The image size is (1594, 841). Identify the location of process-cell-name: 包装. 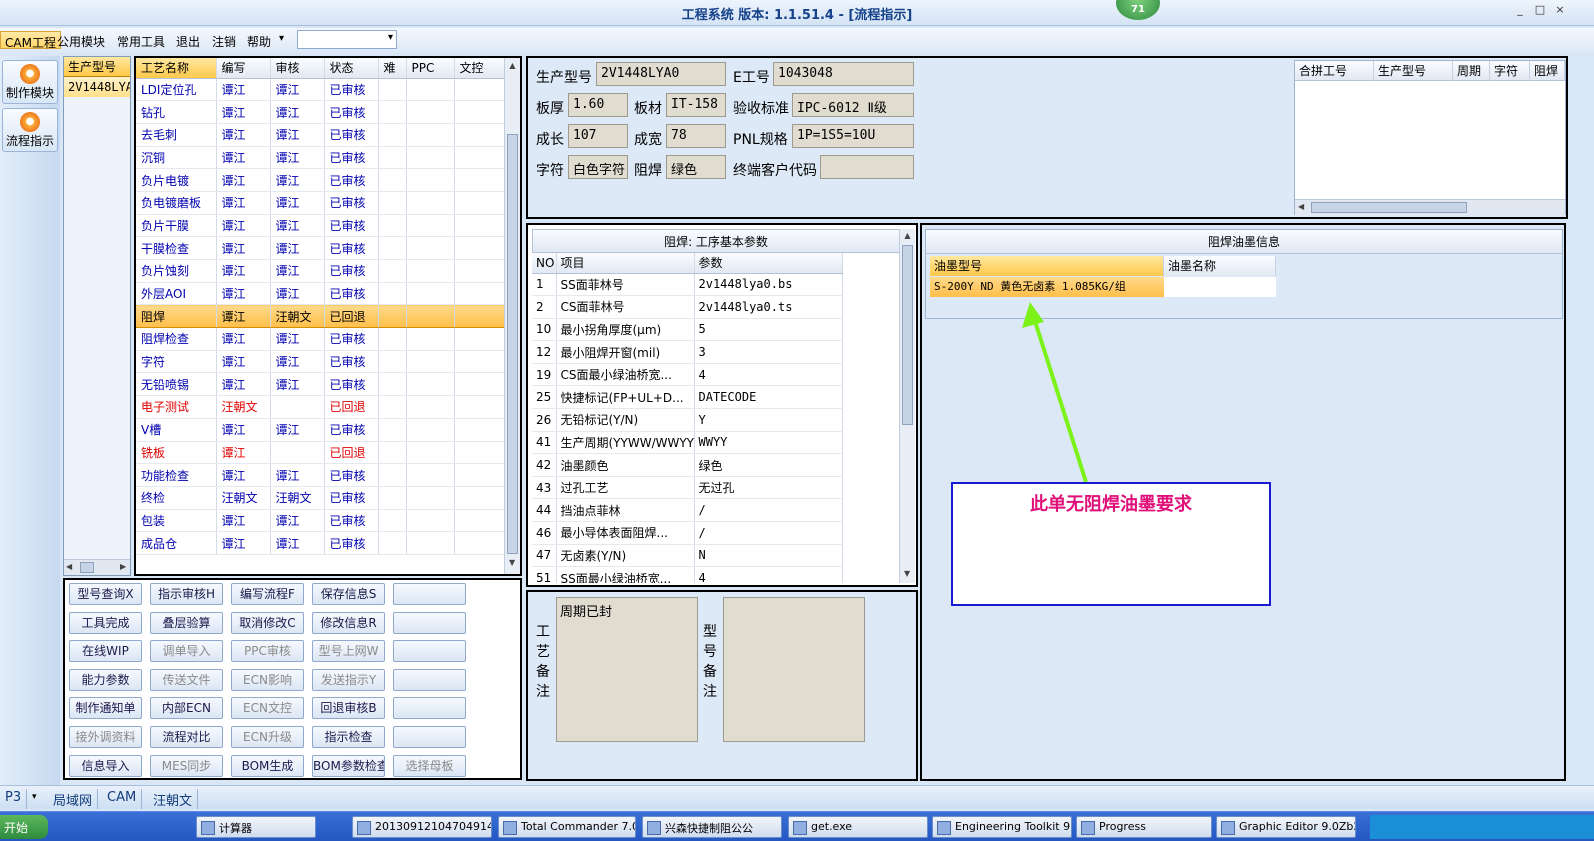
(176, 521).